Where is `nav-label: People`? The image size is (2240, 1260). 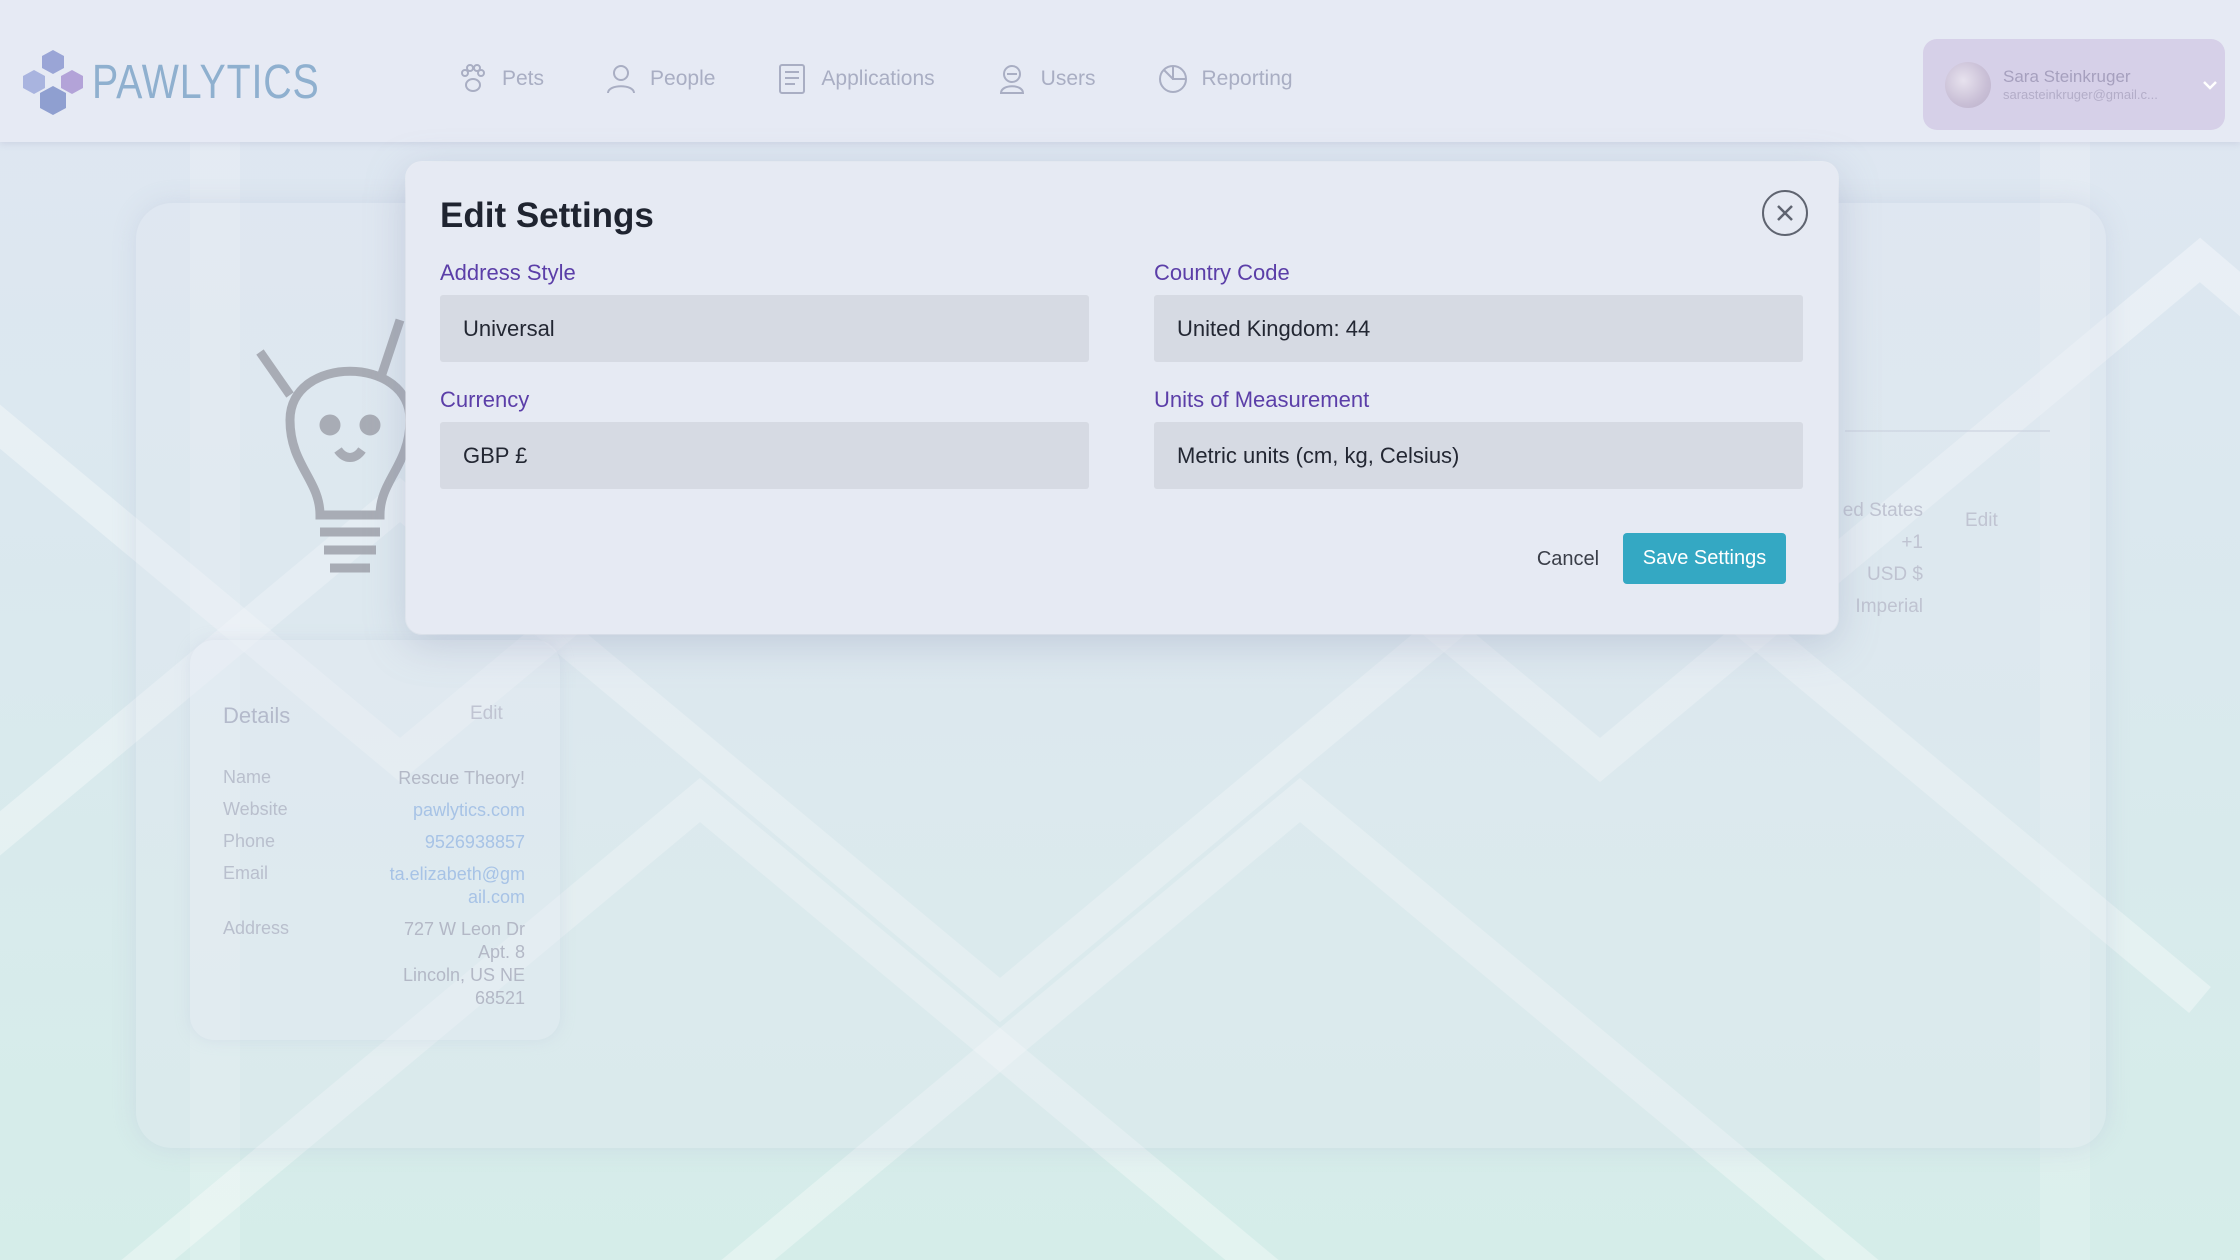
nav-label: People is located at coordinates (683, 78).